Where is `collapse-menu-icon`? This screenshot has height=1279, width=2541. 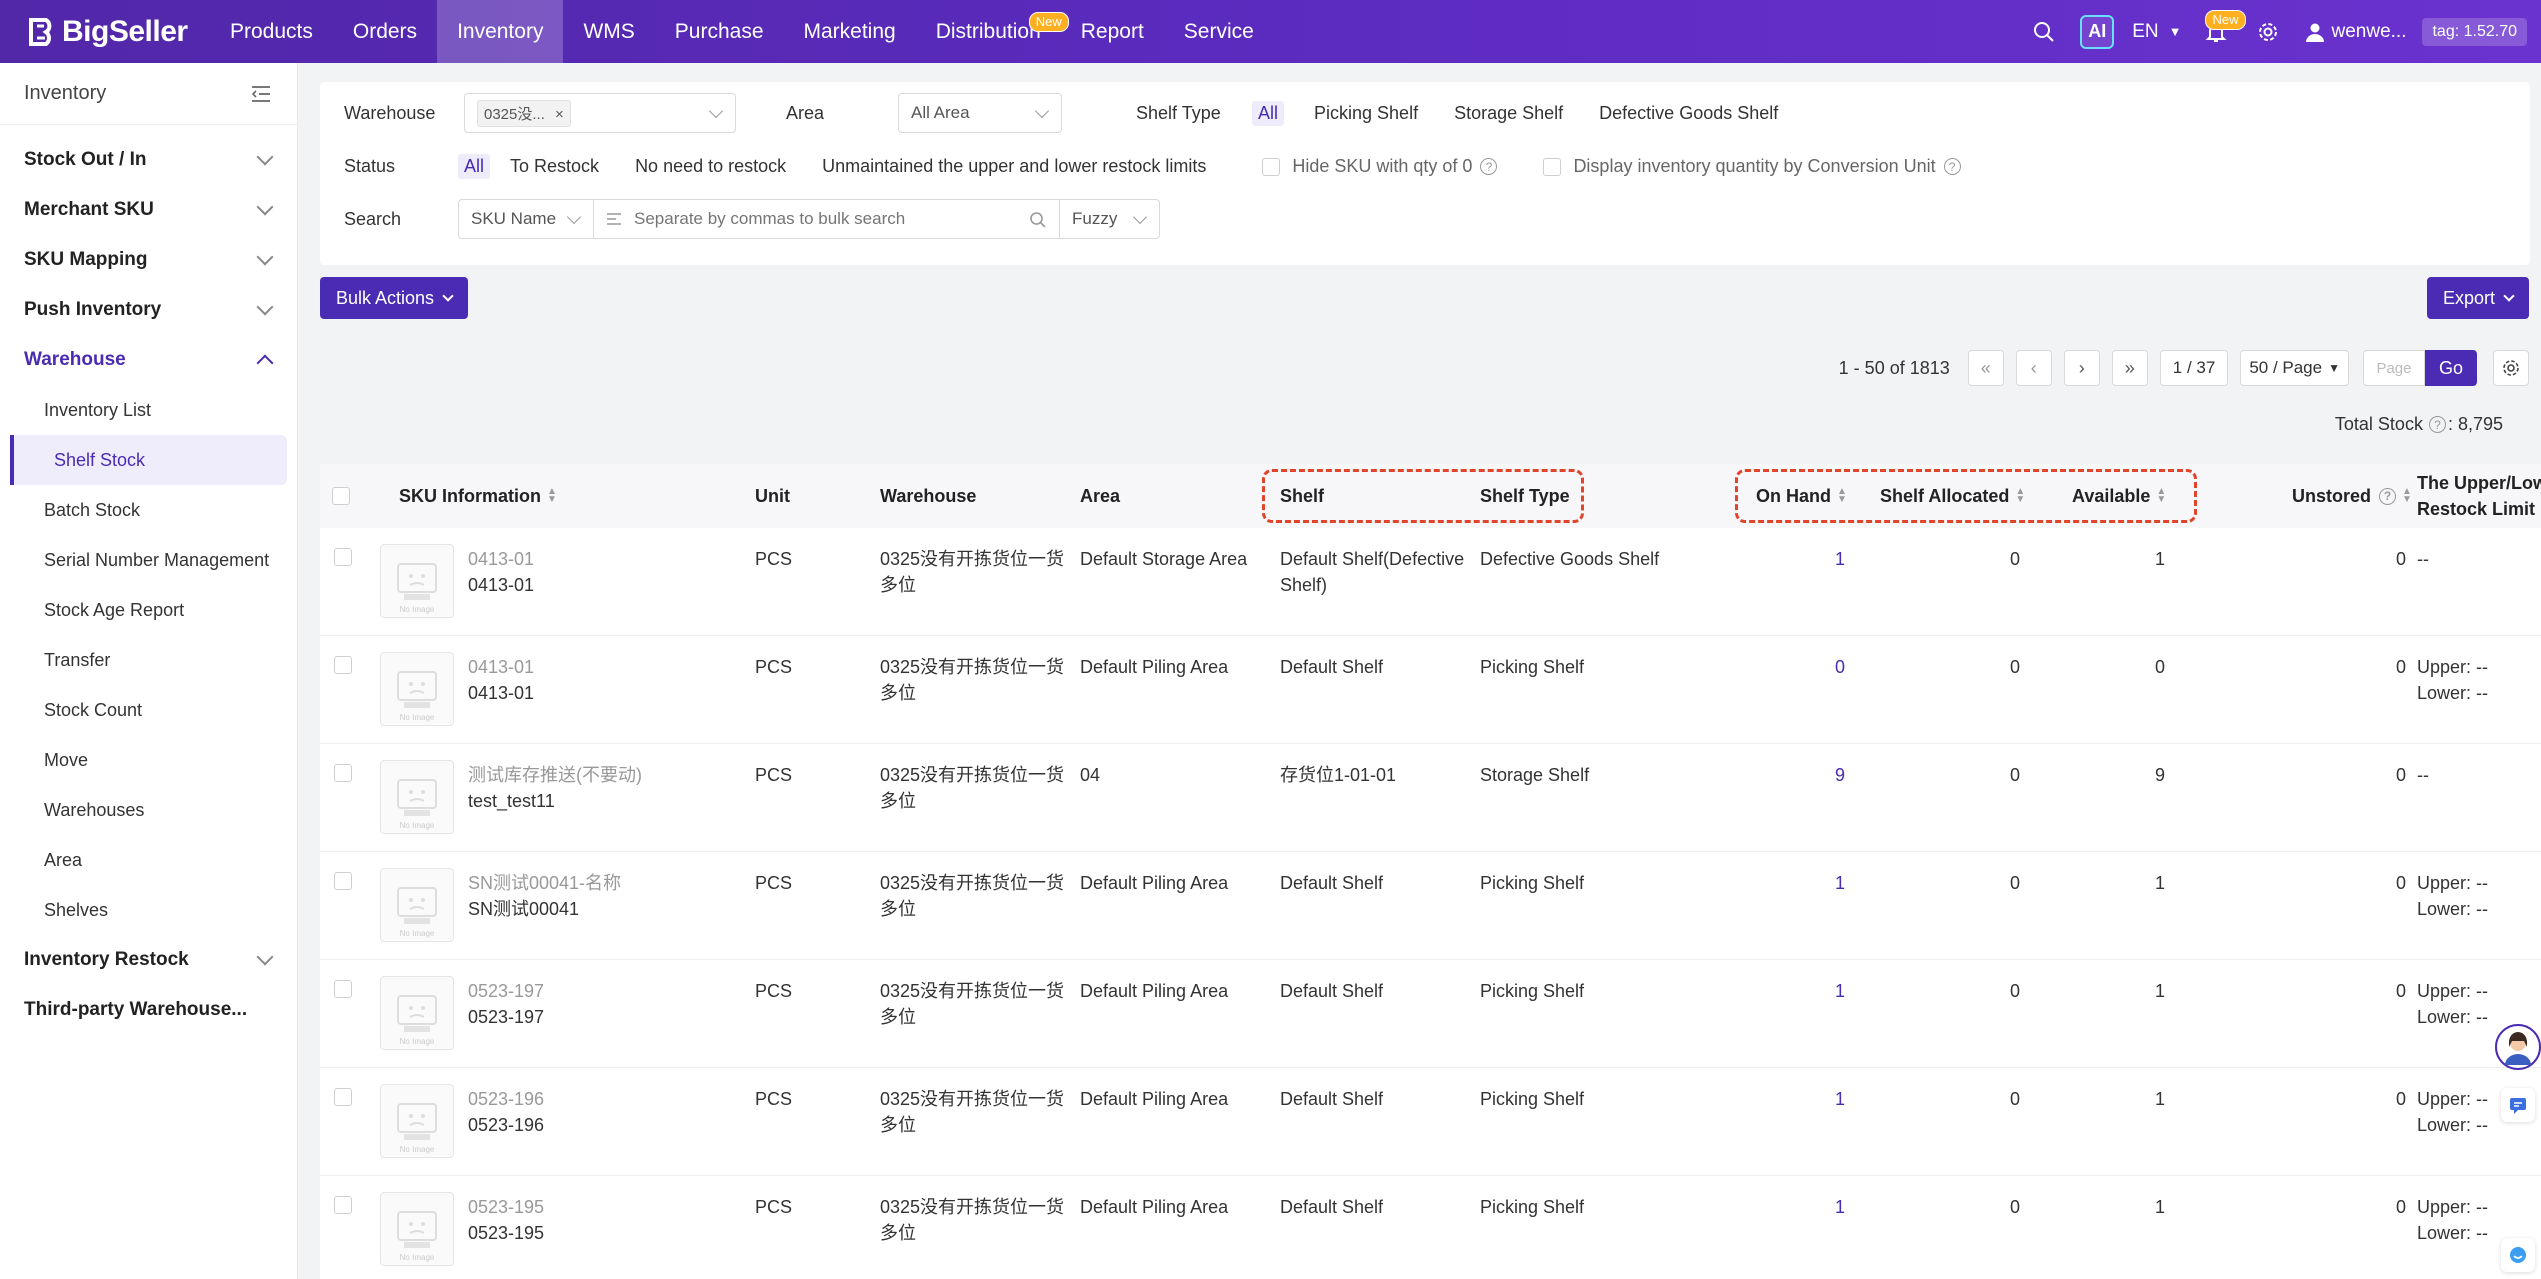 collapse-menu-icon is located at coordinates (261, 94).